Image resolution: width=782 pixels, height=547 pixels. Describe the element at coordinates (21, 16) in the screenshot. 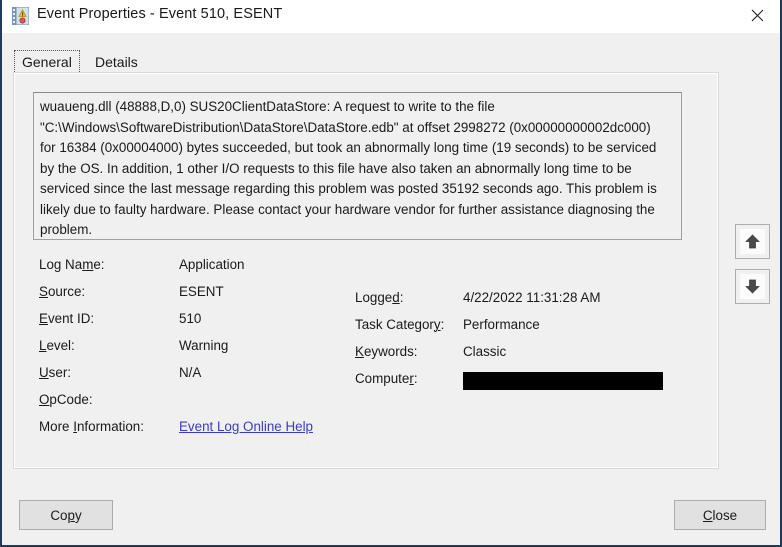

I see `event-log-warning-icon` at that location.